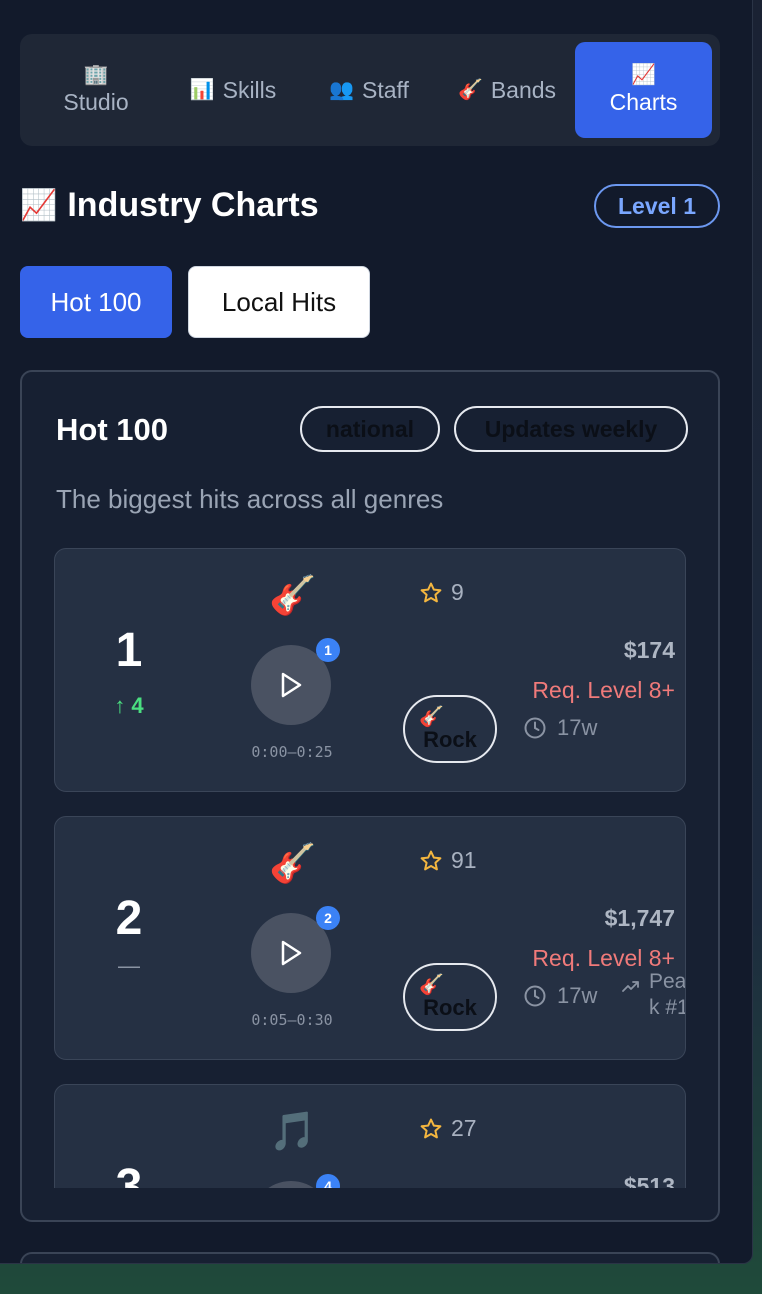 This screenshot has height=1294, width=762. What do you see at coordinates (649, 650) in the screenshot?
I see `price: $174` at bounding box center [649, 650].